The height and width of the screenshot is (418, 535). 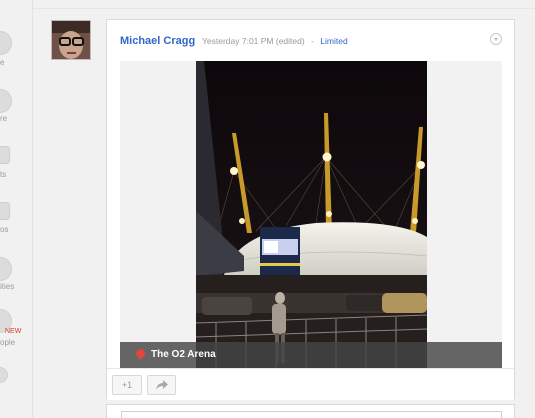 What do you see at coordinates (333, 41) in the screenshot?
I see `visibility-link: Limited` at bounding box center [333, 41].